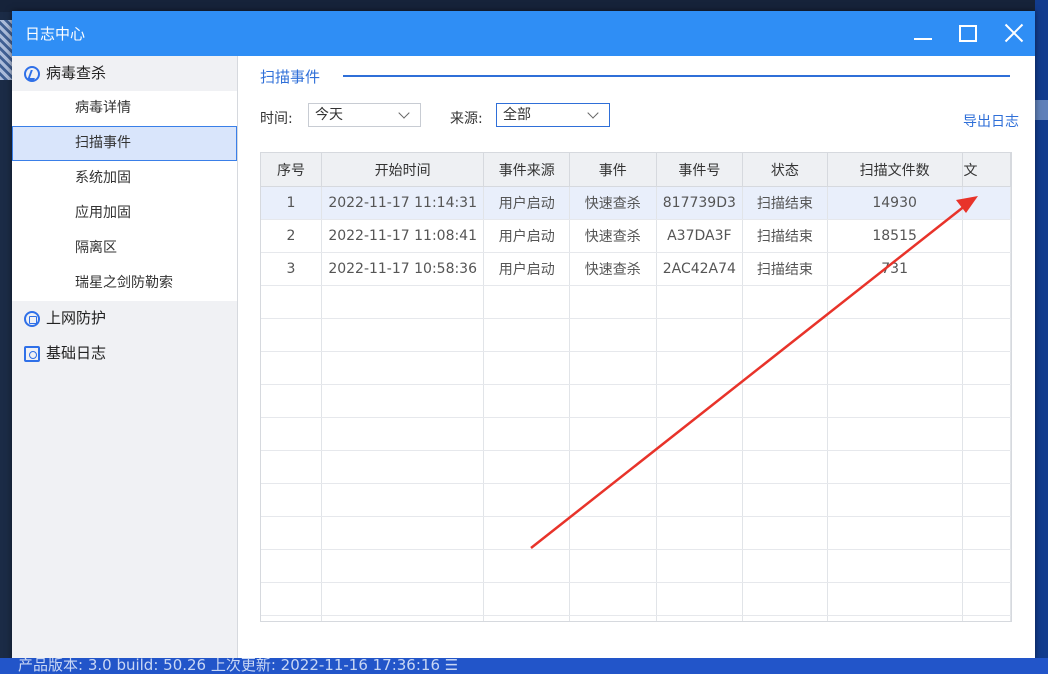 The width and height of the screenshot is (1048, 674). What do you see at coordinates (785, 170) in the screenshot?
I see `column-header: 状态` at bounding box center [785, 170].